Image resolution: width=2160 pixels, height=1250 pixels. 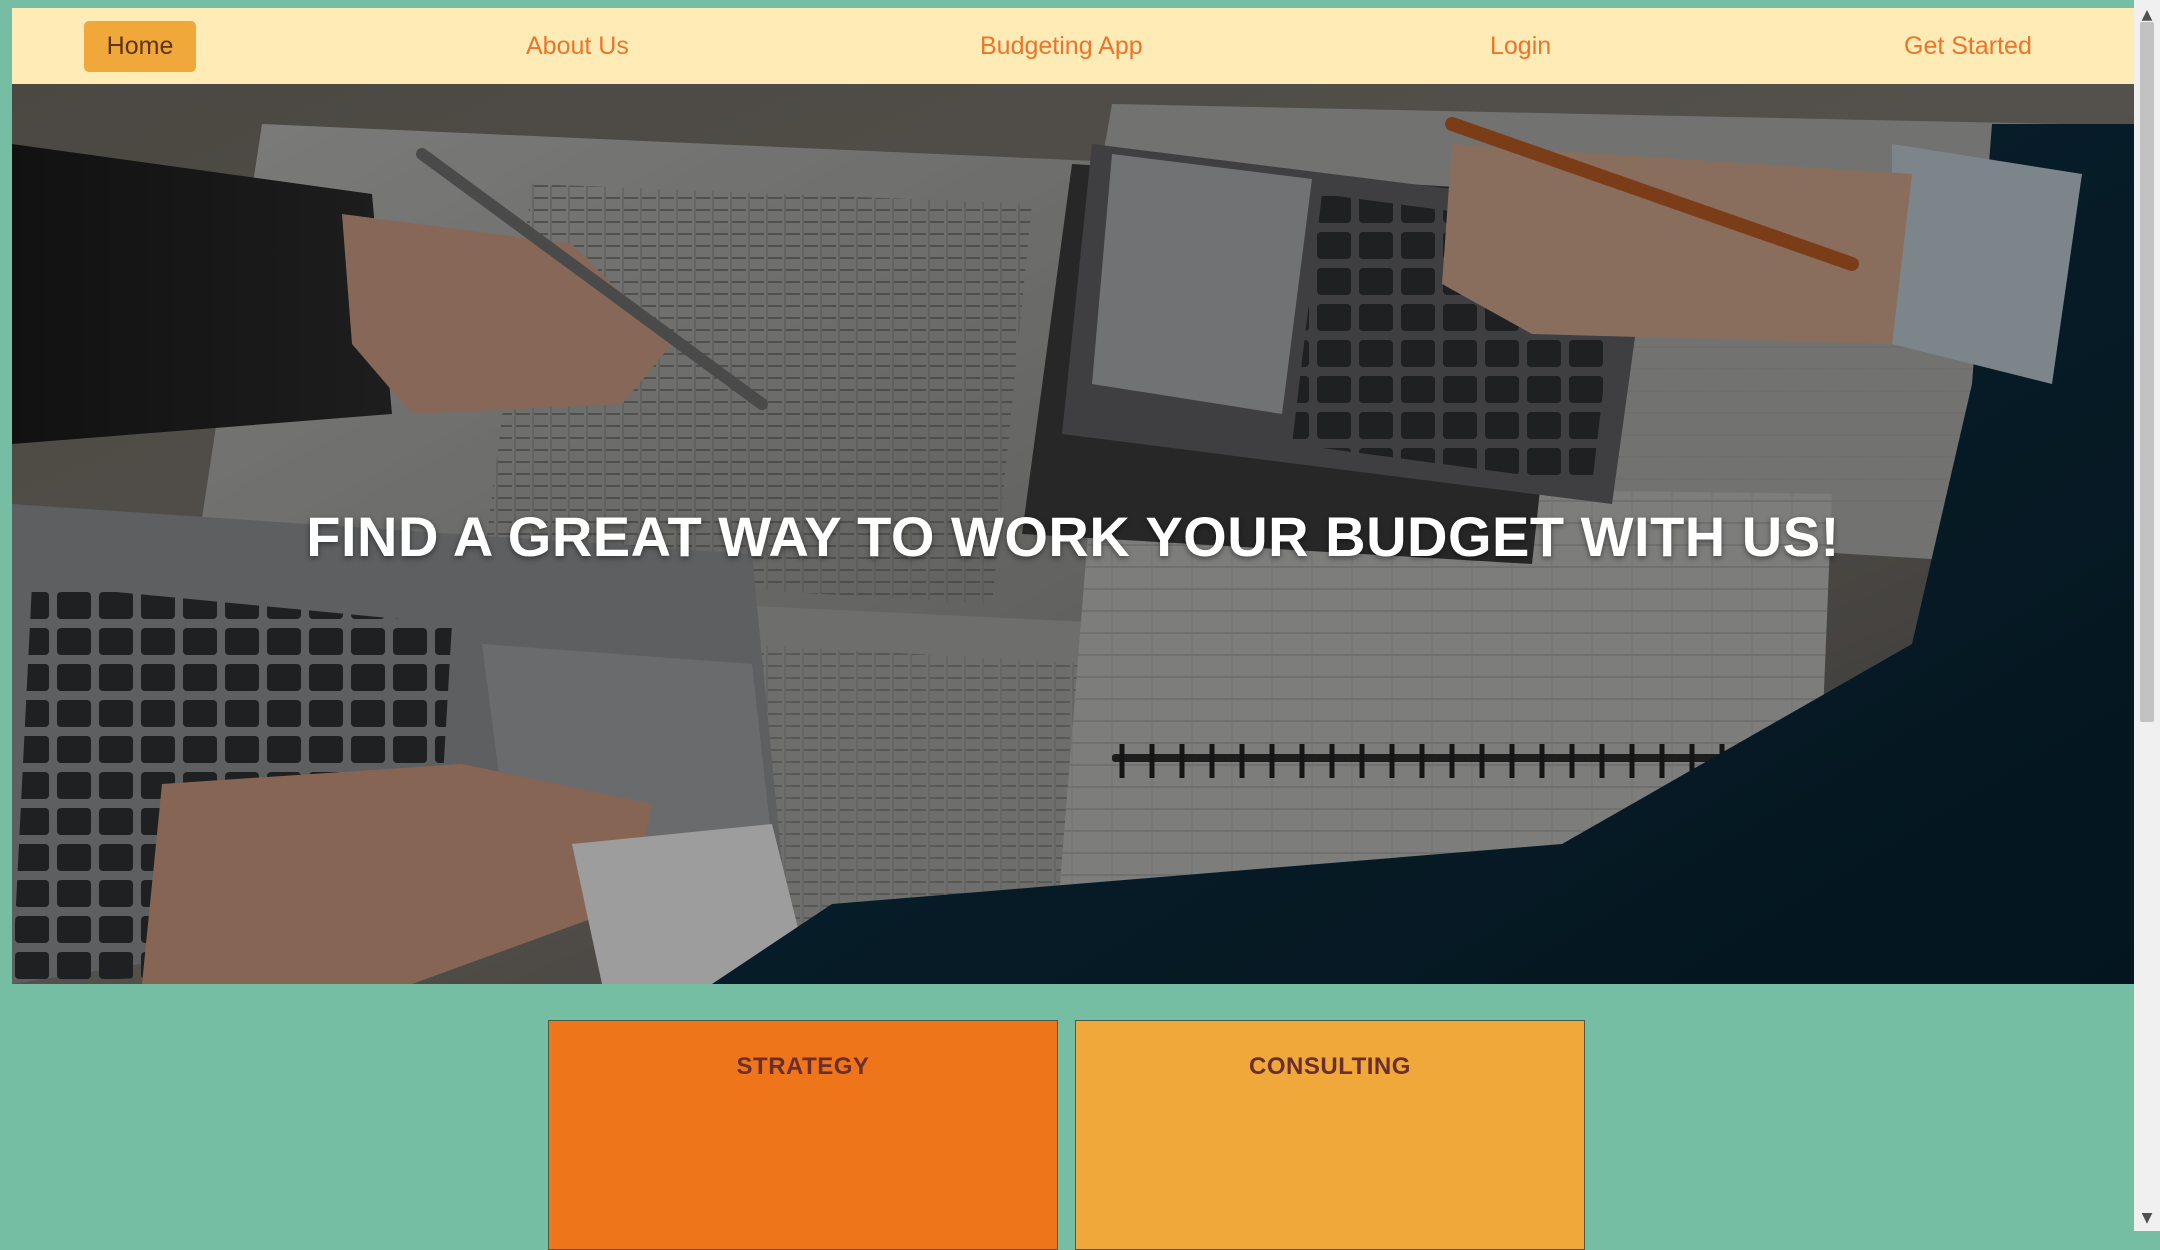 What do you see at coordinates (2147, 372) in the screenshot?
I see `scrollbar-thumb` at bounding box center [2147, 372].